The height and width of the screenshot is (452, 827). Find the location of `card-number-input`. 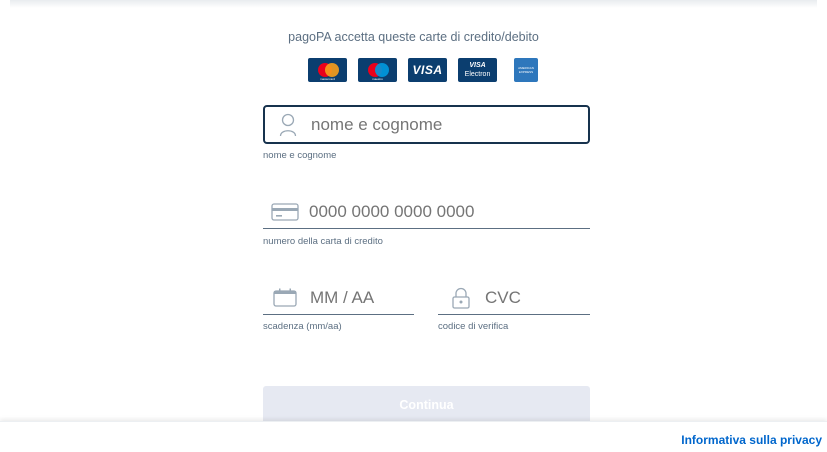

card-number-input is located at coordinates (439, 211).